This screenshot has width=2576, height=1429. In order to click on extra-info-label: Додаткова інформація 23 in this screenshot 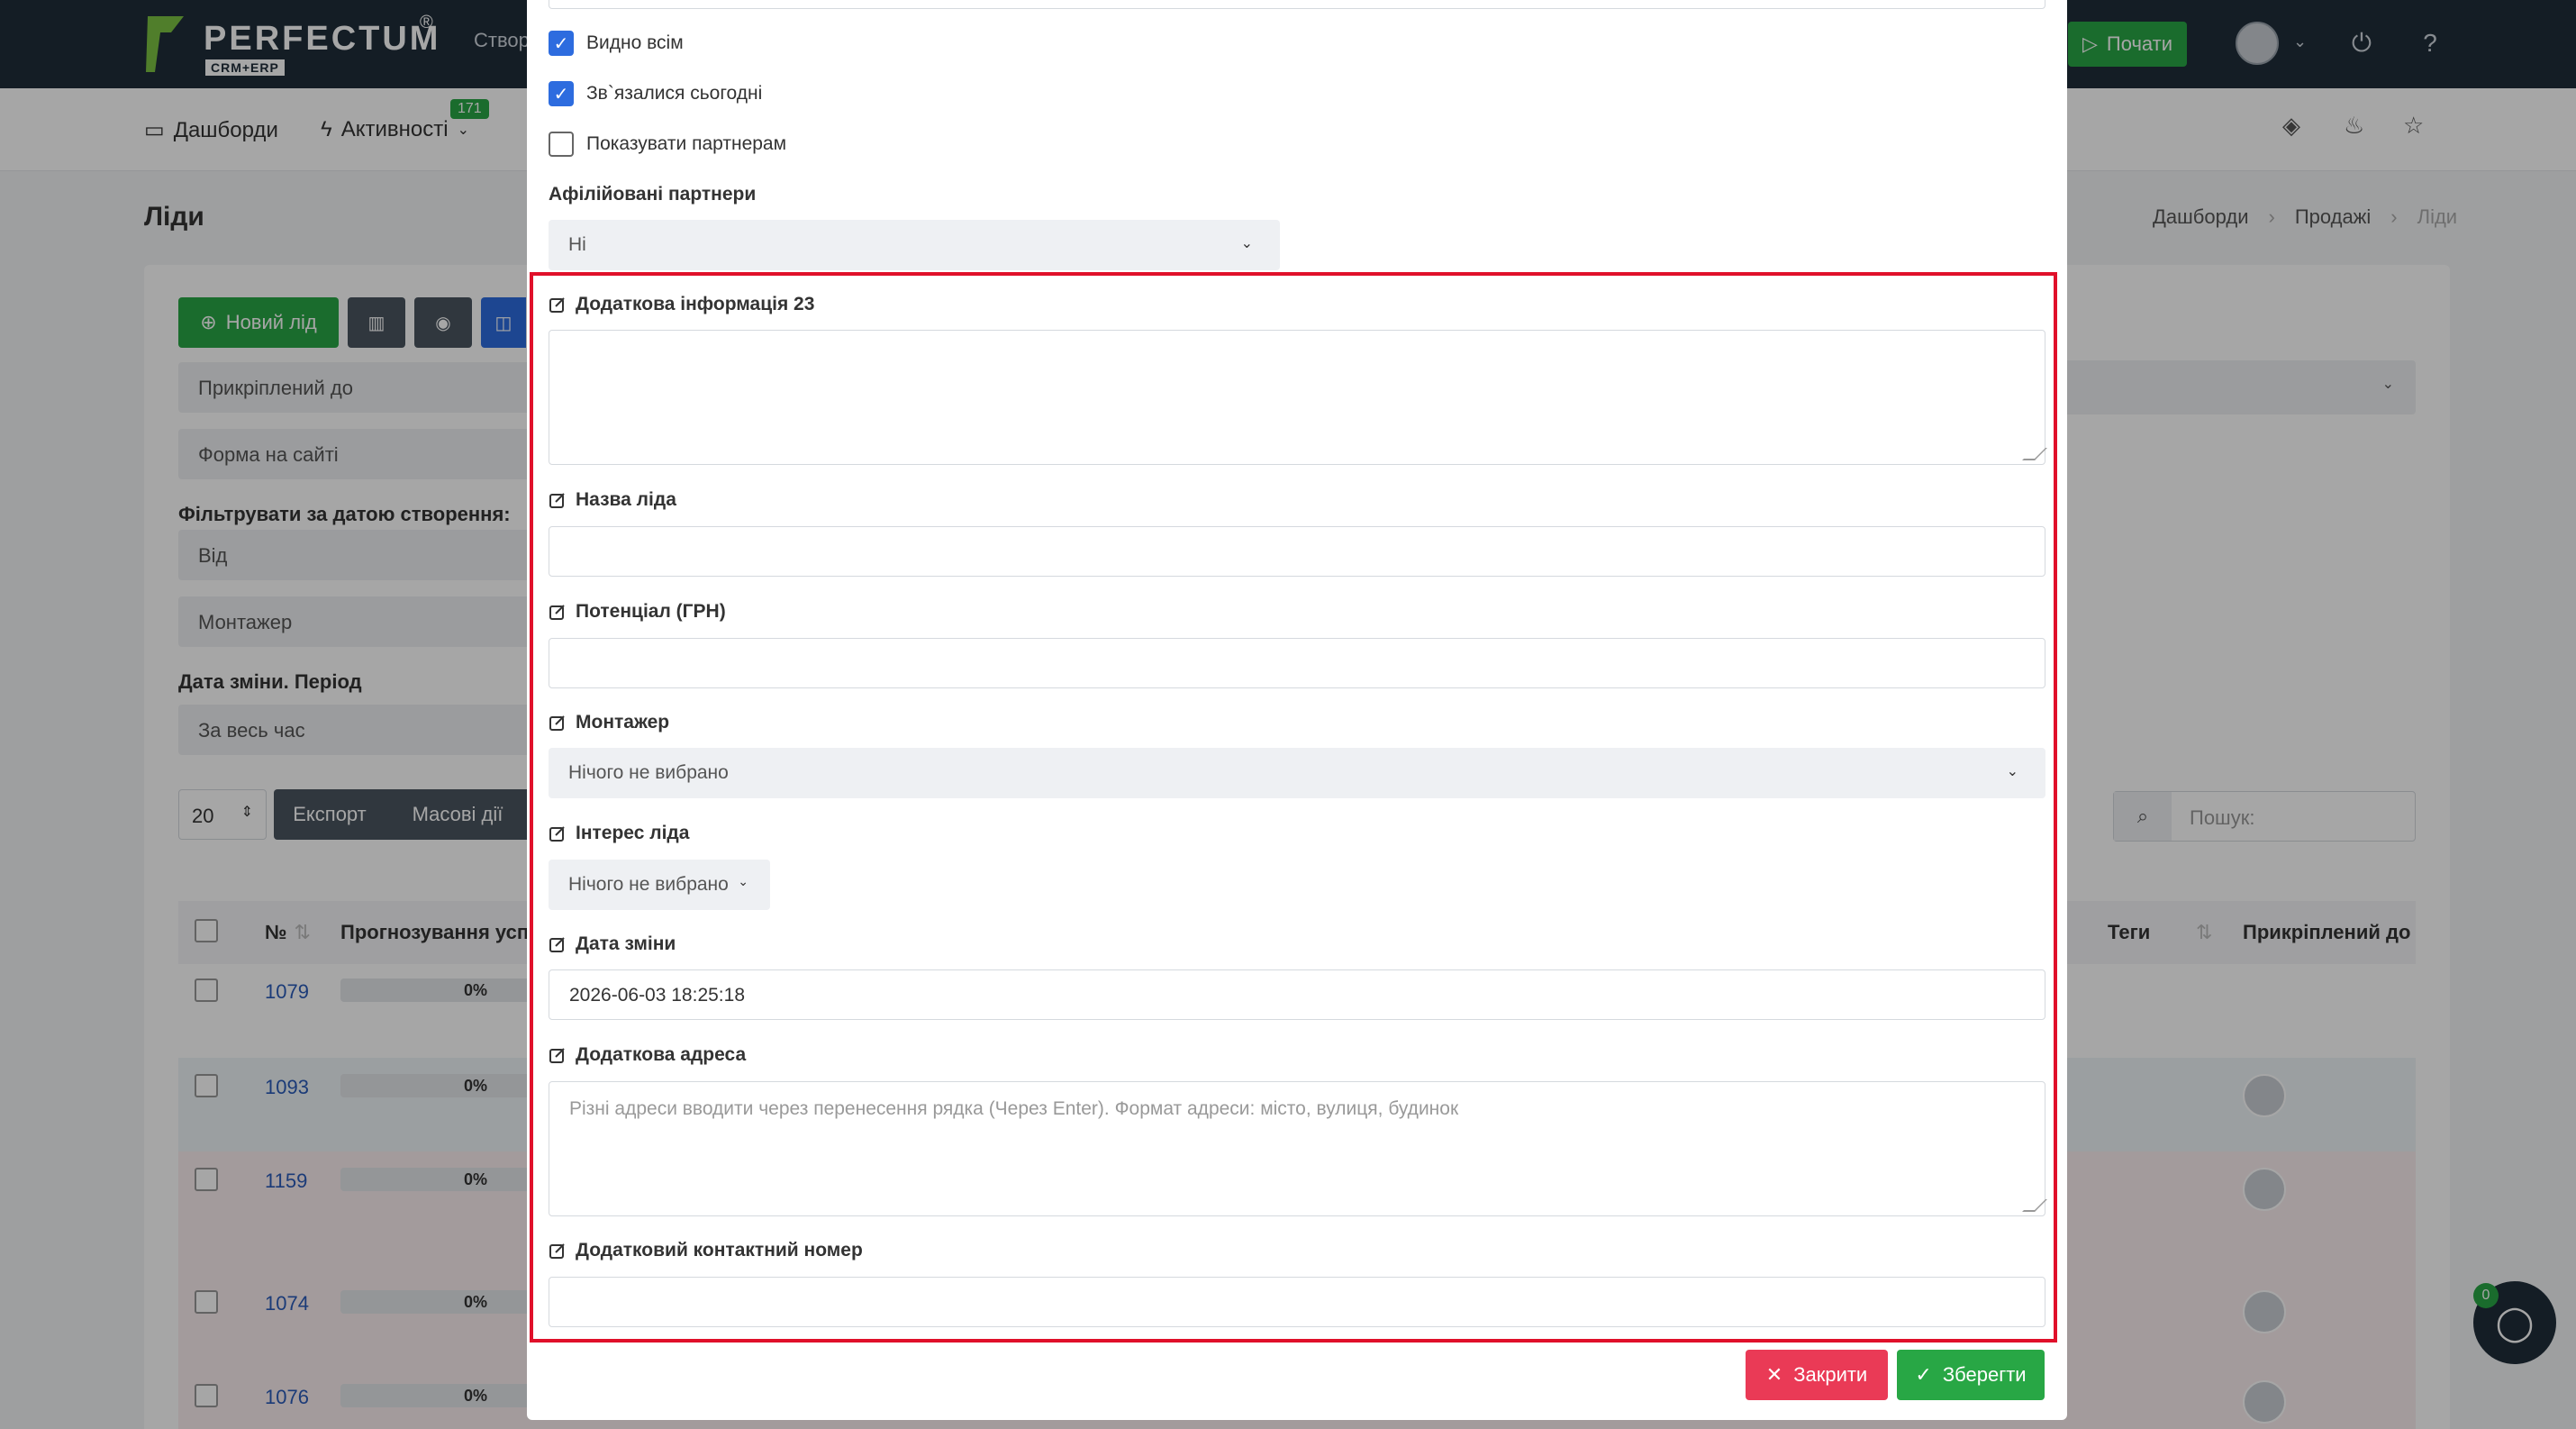, I will do `click(681, 304)`.